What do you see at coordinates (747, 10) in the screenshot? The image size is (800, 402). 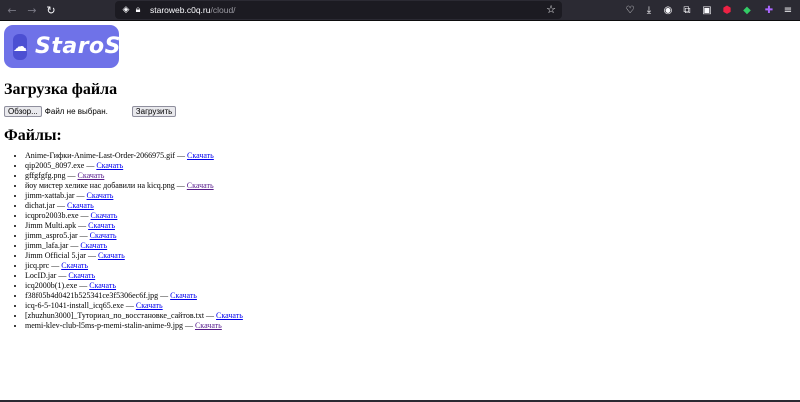 I see `addon-green-icon: ◆` at bounding box center [747, 10].